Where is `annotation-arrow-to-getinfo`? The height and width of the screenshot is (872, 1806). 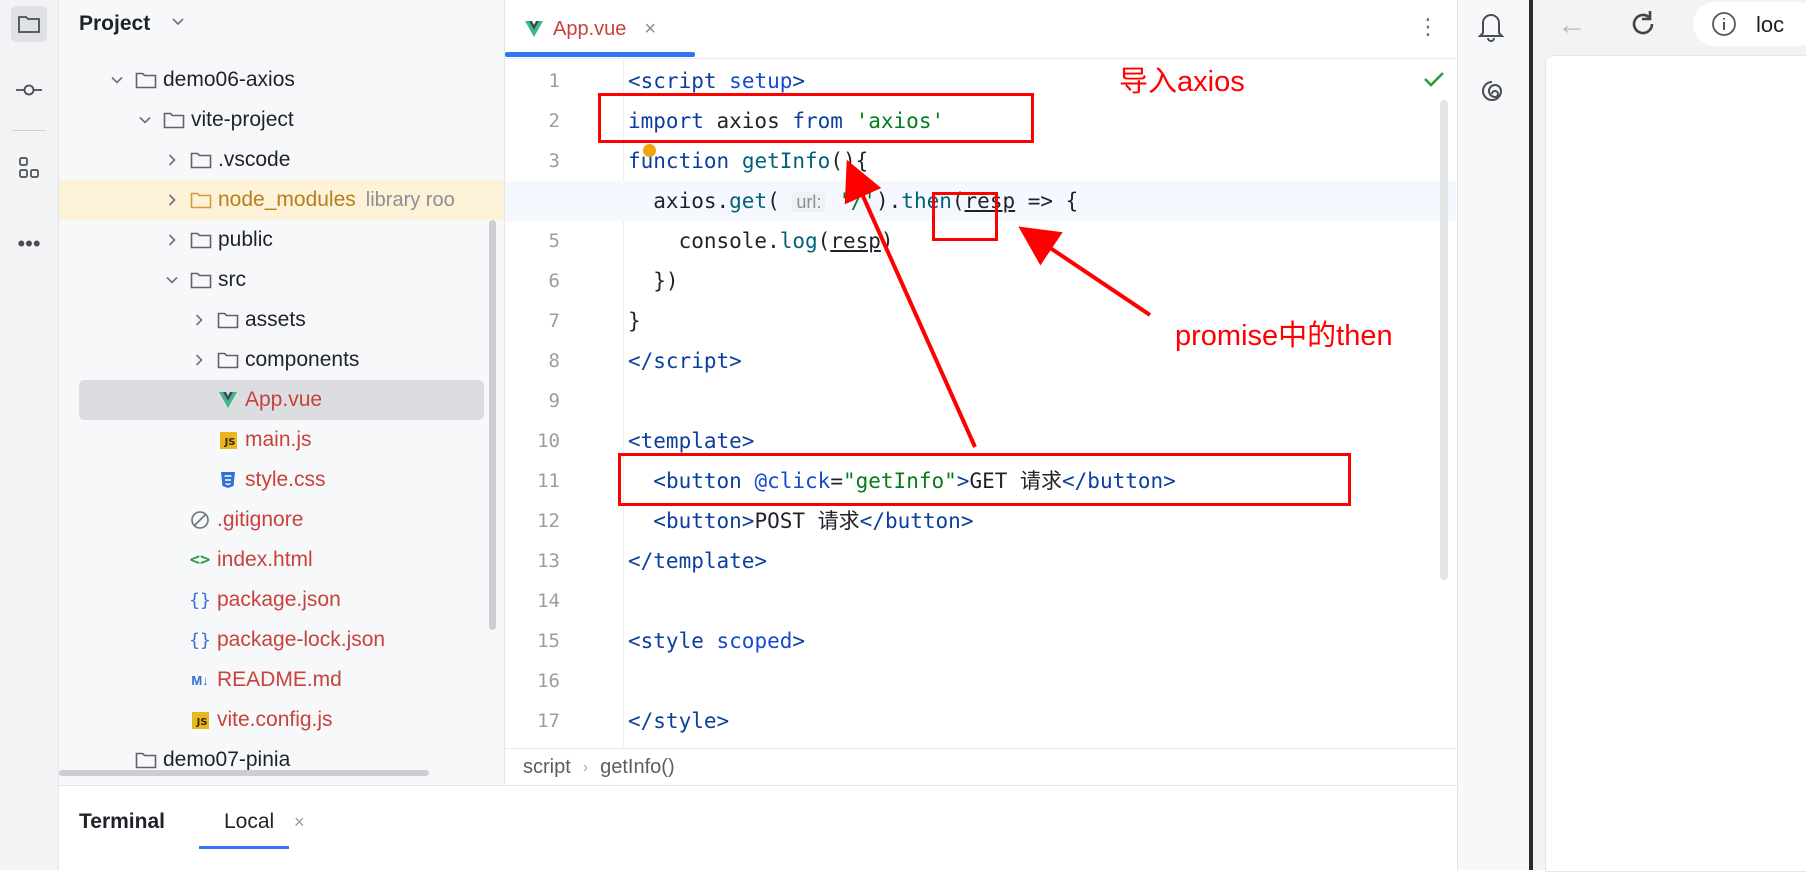 annotation-arrow-to-getinfo is located at coordinates (910, 303).